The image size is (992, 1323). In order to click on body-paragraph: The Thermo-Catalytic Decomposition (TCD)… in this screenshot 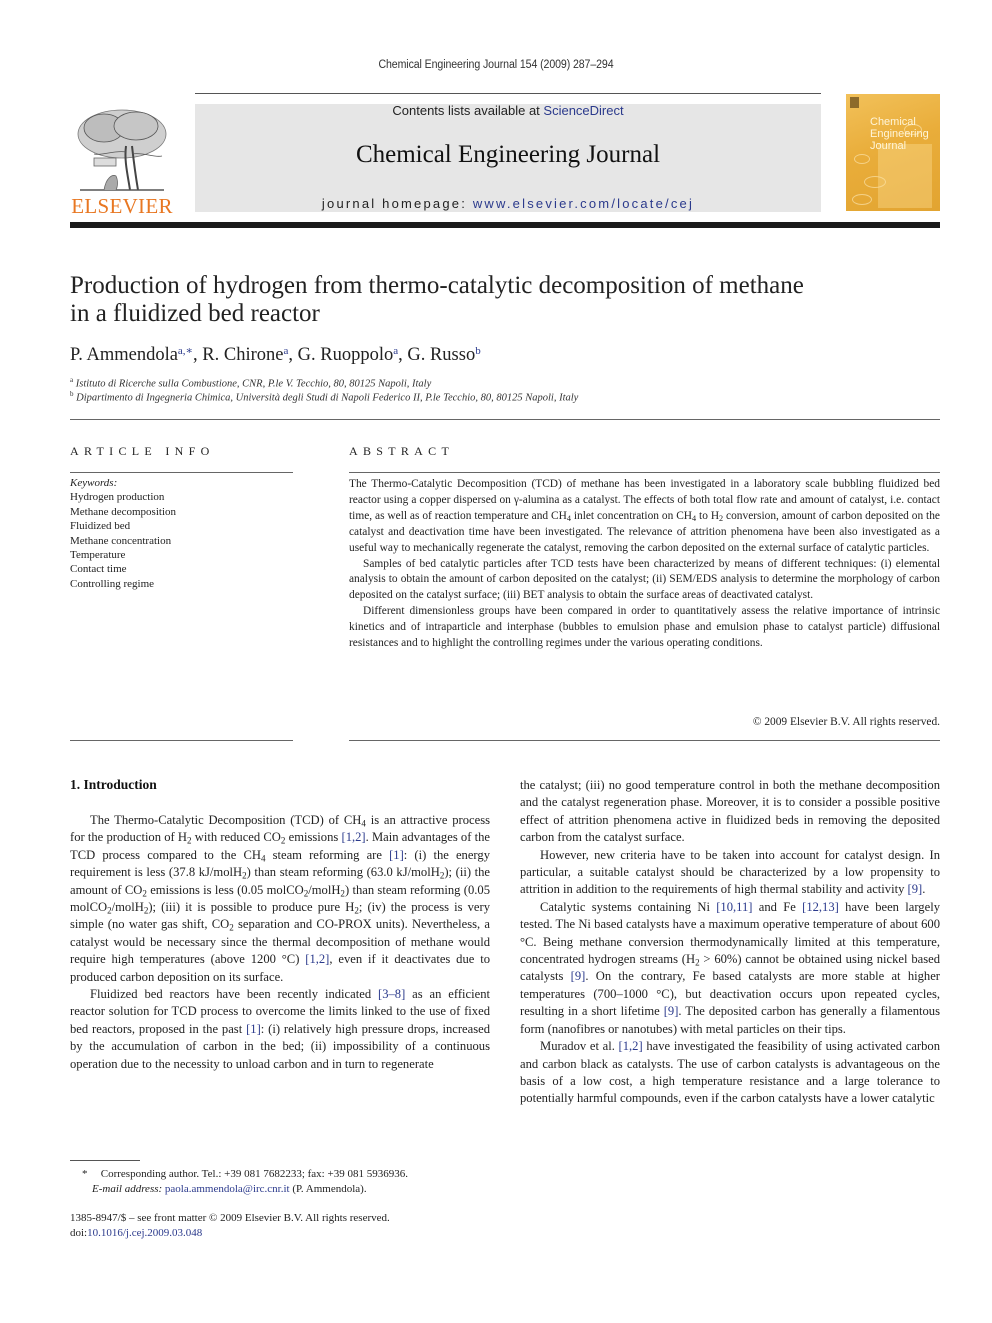, I will do `click(280, 899)`.